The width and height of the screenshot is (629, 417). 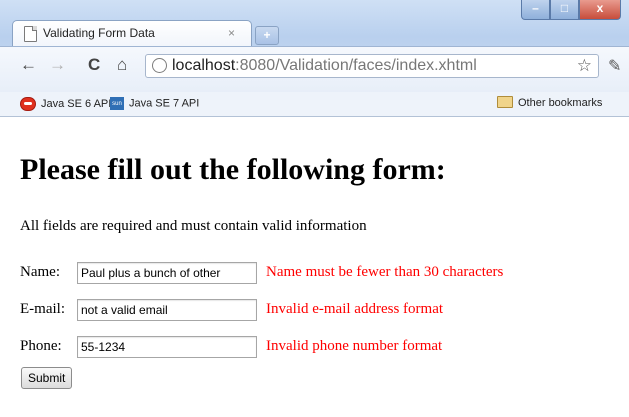 What do you see at coordinates (117, 103) in the screenshot?
I see `sun-java-icon: sun` at bounding box center [117, 103].